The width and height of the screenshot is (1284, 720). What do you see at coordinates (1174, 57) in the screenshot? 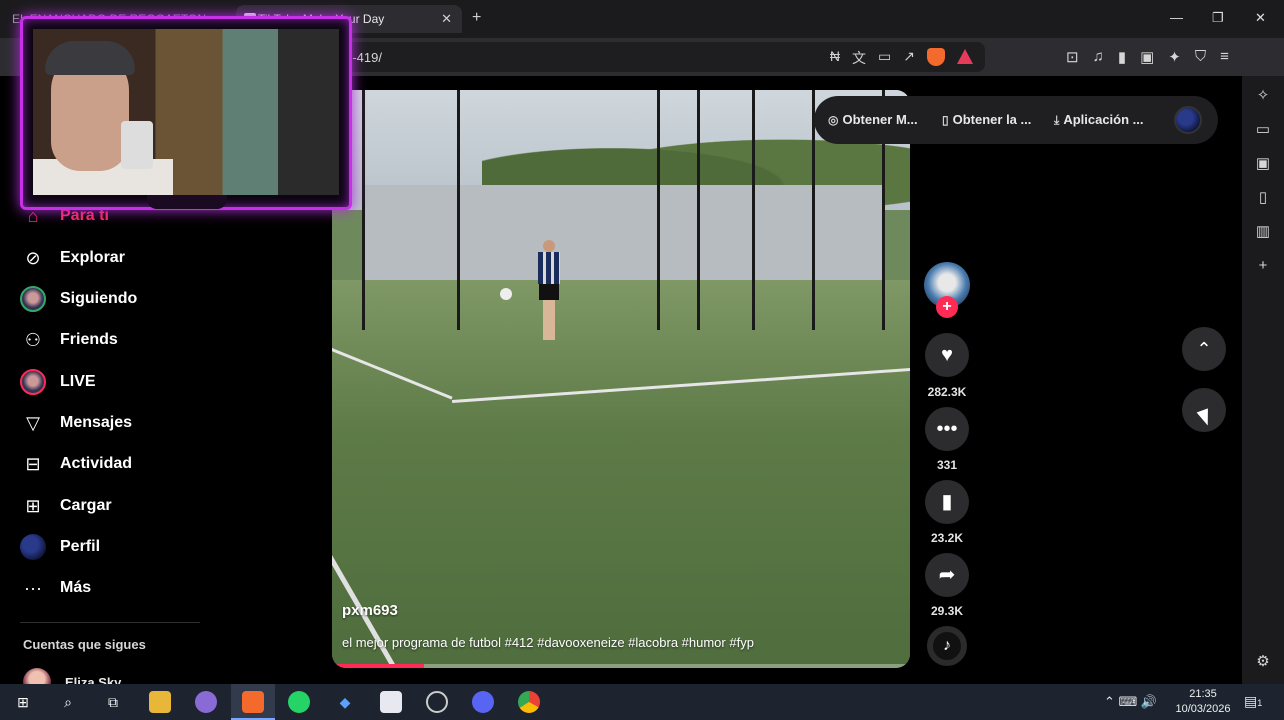
I see `leo-icon: ✦` at bounding box center [1174, 57].